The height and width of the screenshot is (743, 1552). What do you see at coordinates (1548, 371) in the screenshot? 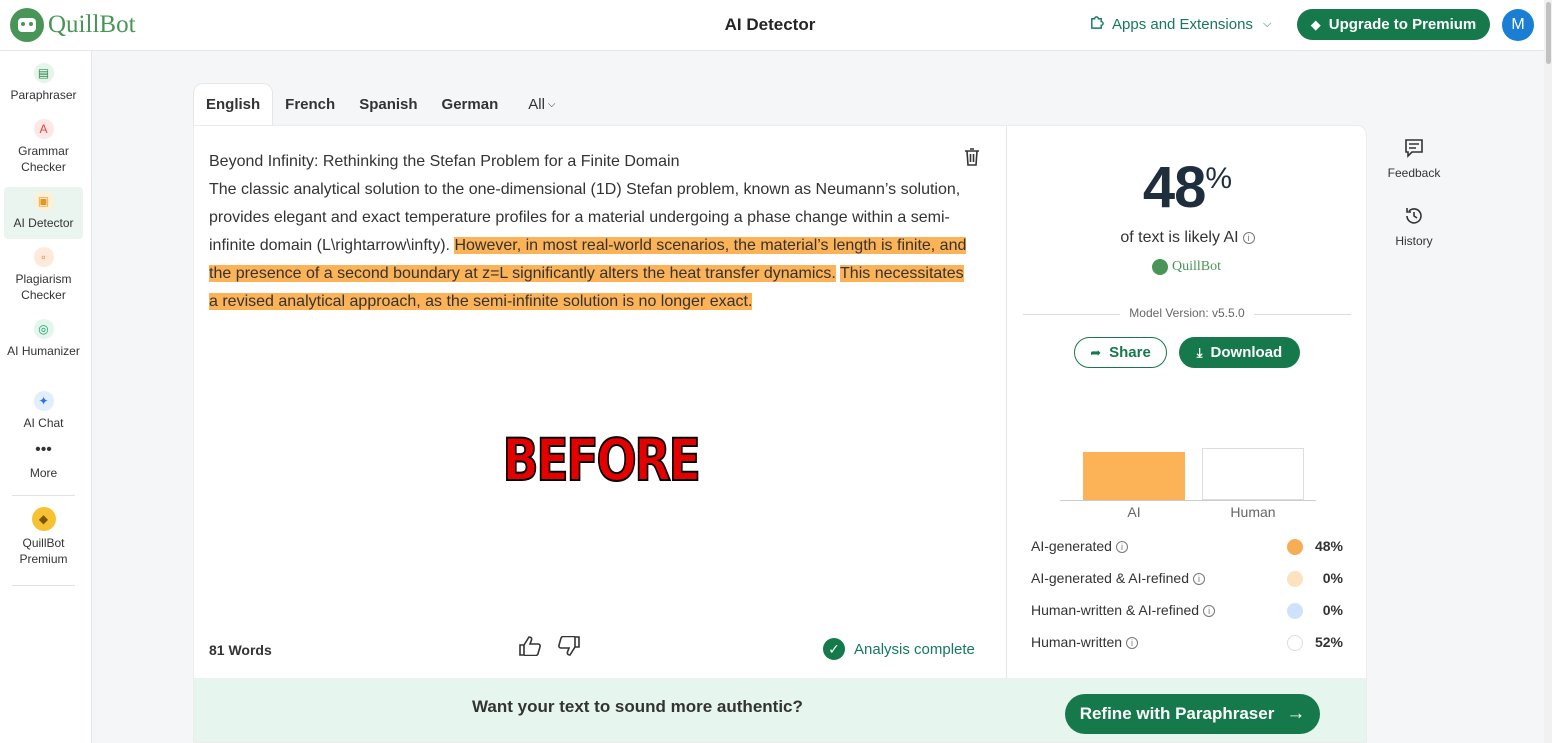
I see `scrollbar-track` at bounding box center [1548, 371].